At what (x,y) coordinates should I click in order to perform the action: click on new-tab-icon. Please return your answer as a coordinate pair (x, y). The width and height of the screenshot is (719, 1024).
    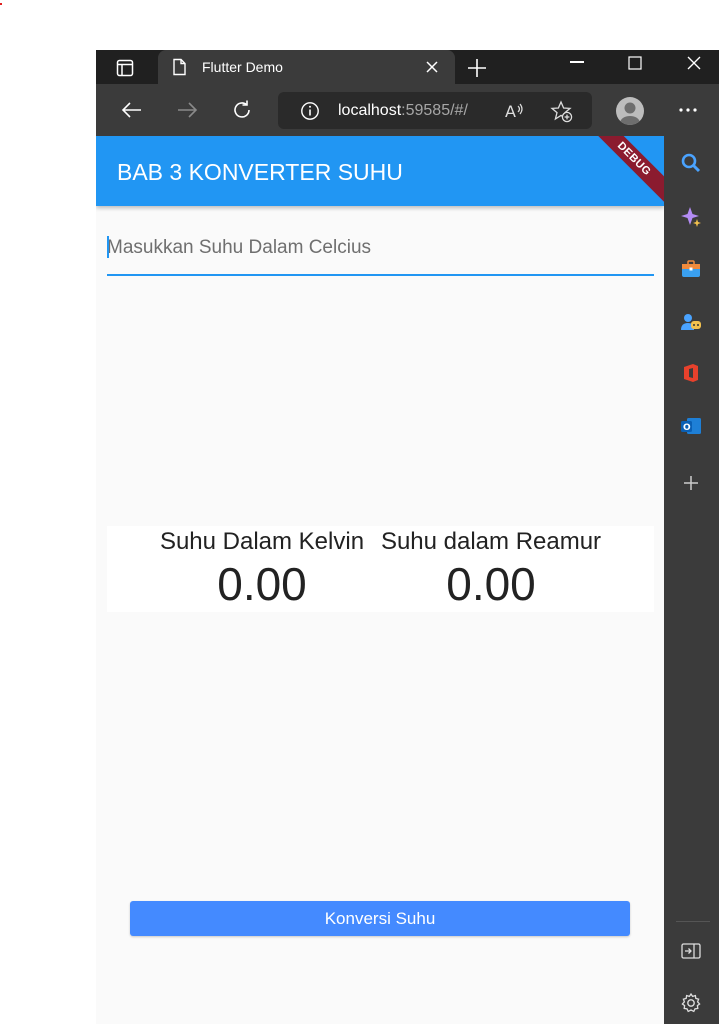
    Looking at the image, I should click on (477, 68).